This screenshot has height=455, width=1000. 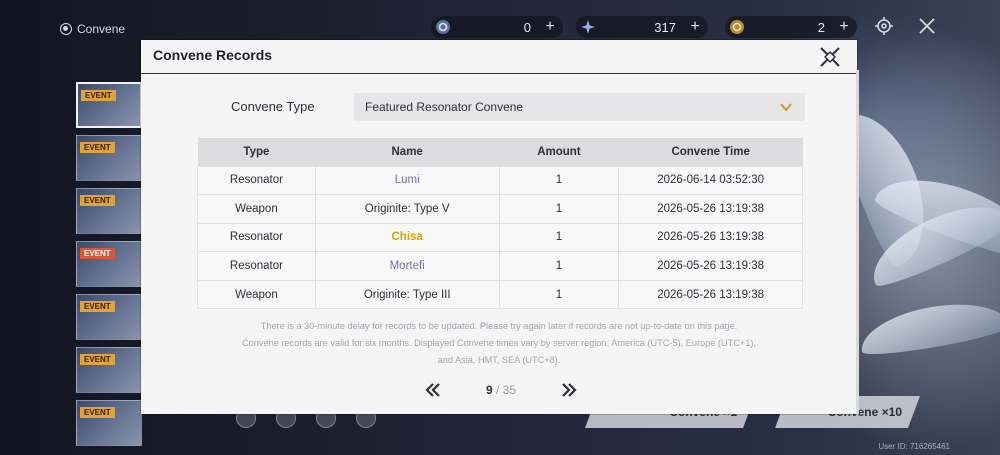 I want to click on notice-line: and Asia, HMT, SEA (UTC+8)., so click(x=499, y=360).